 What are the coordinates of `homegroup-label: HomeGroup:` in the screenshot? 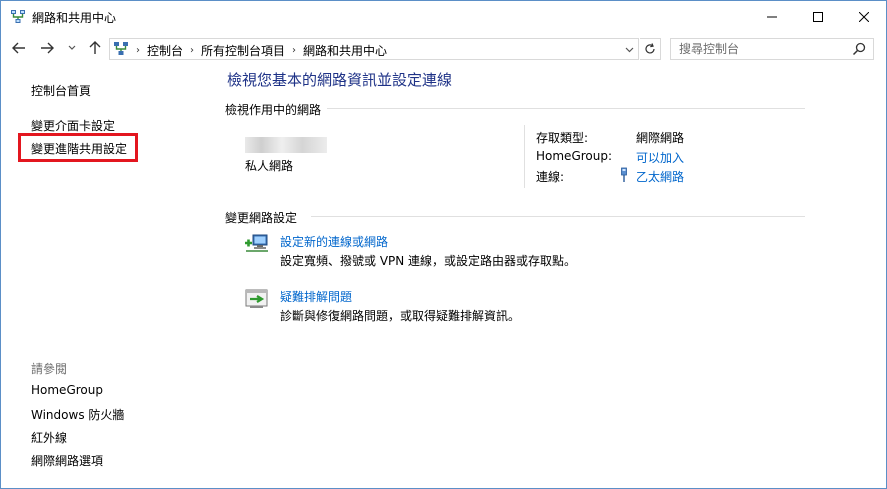 It's located at (574, 156).